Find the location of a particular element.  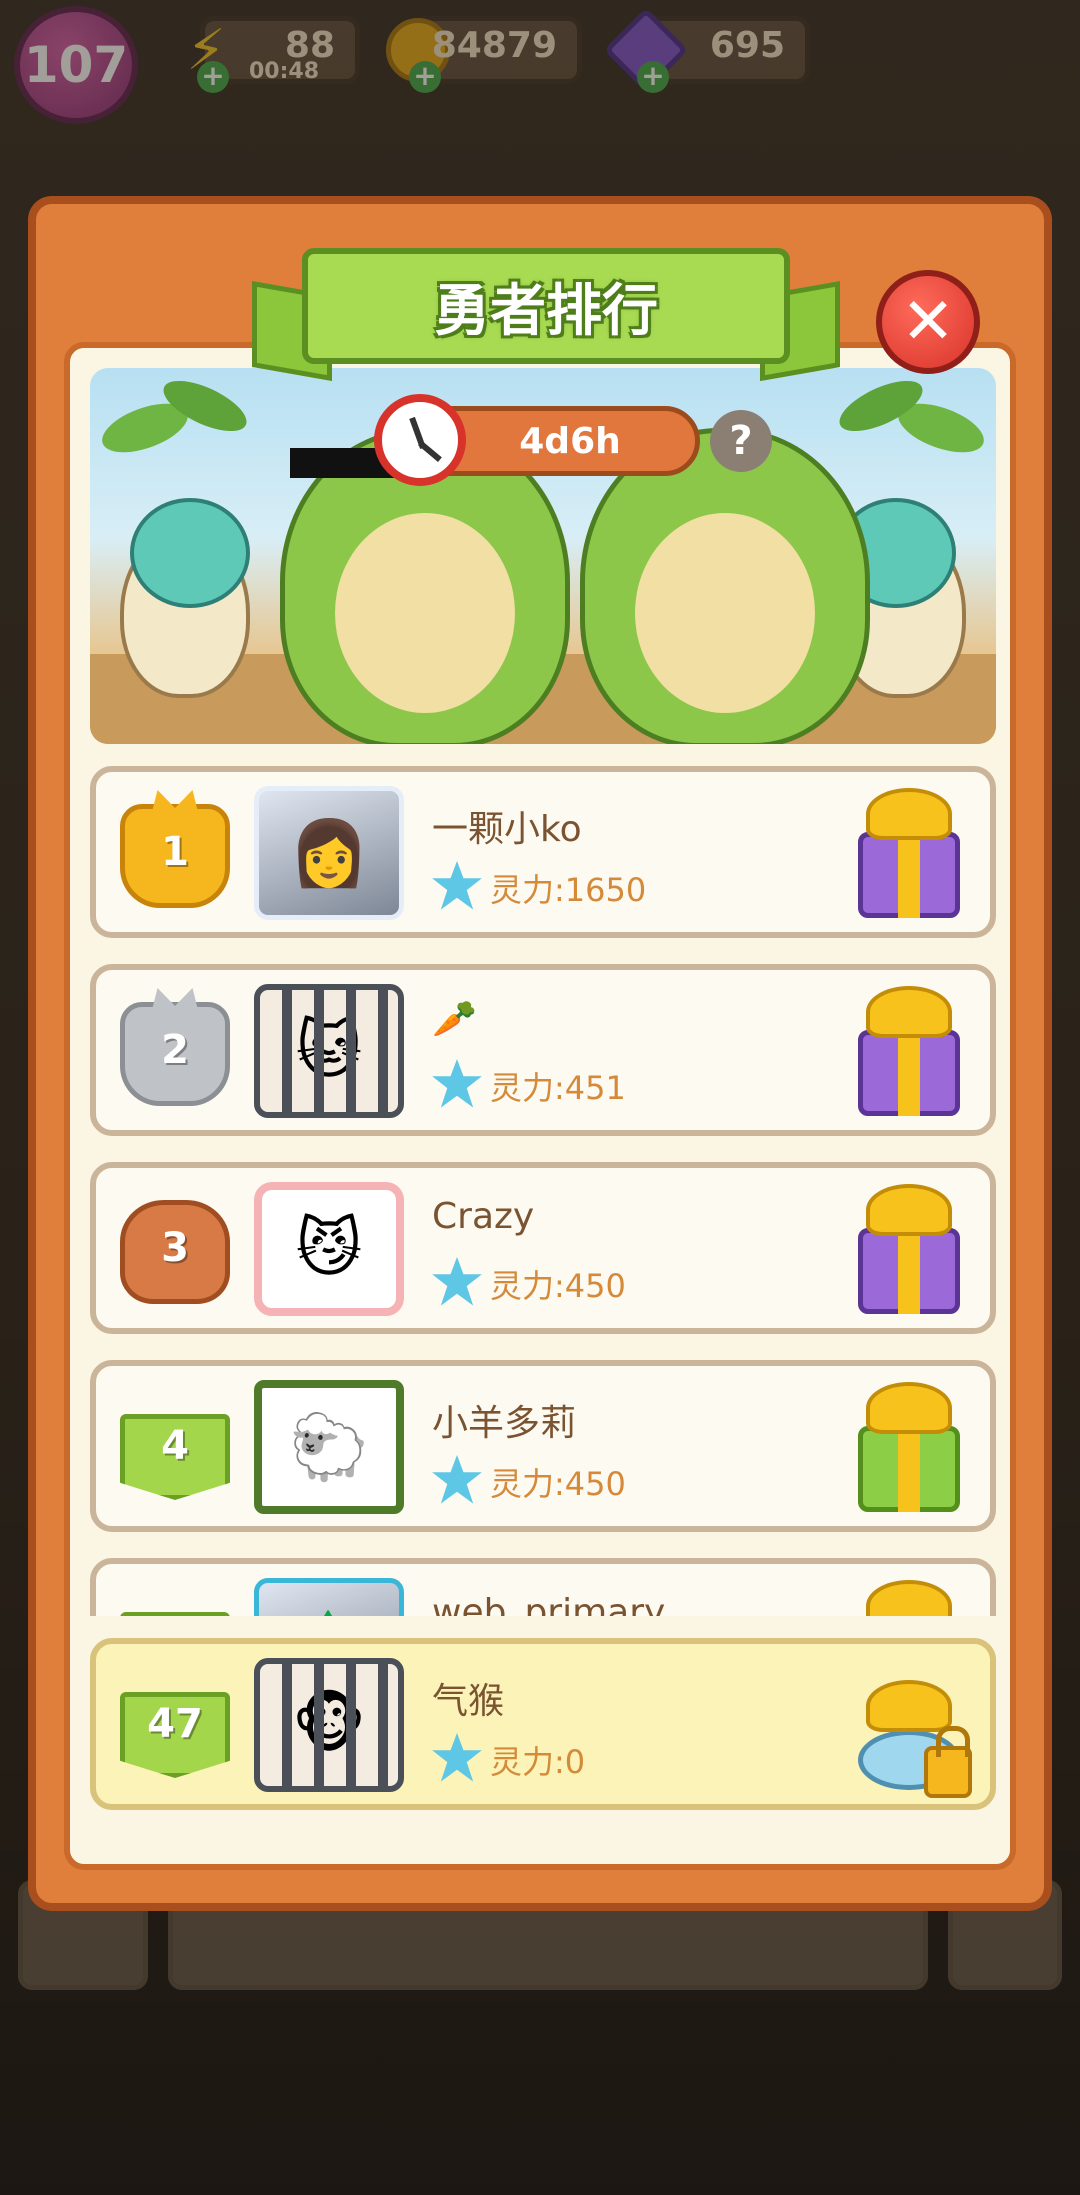

avatar: 🌲 is located at coordinates (329, 1597).